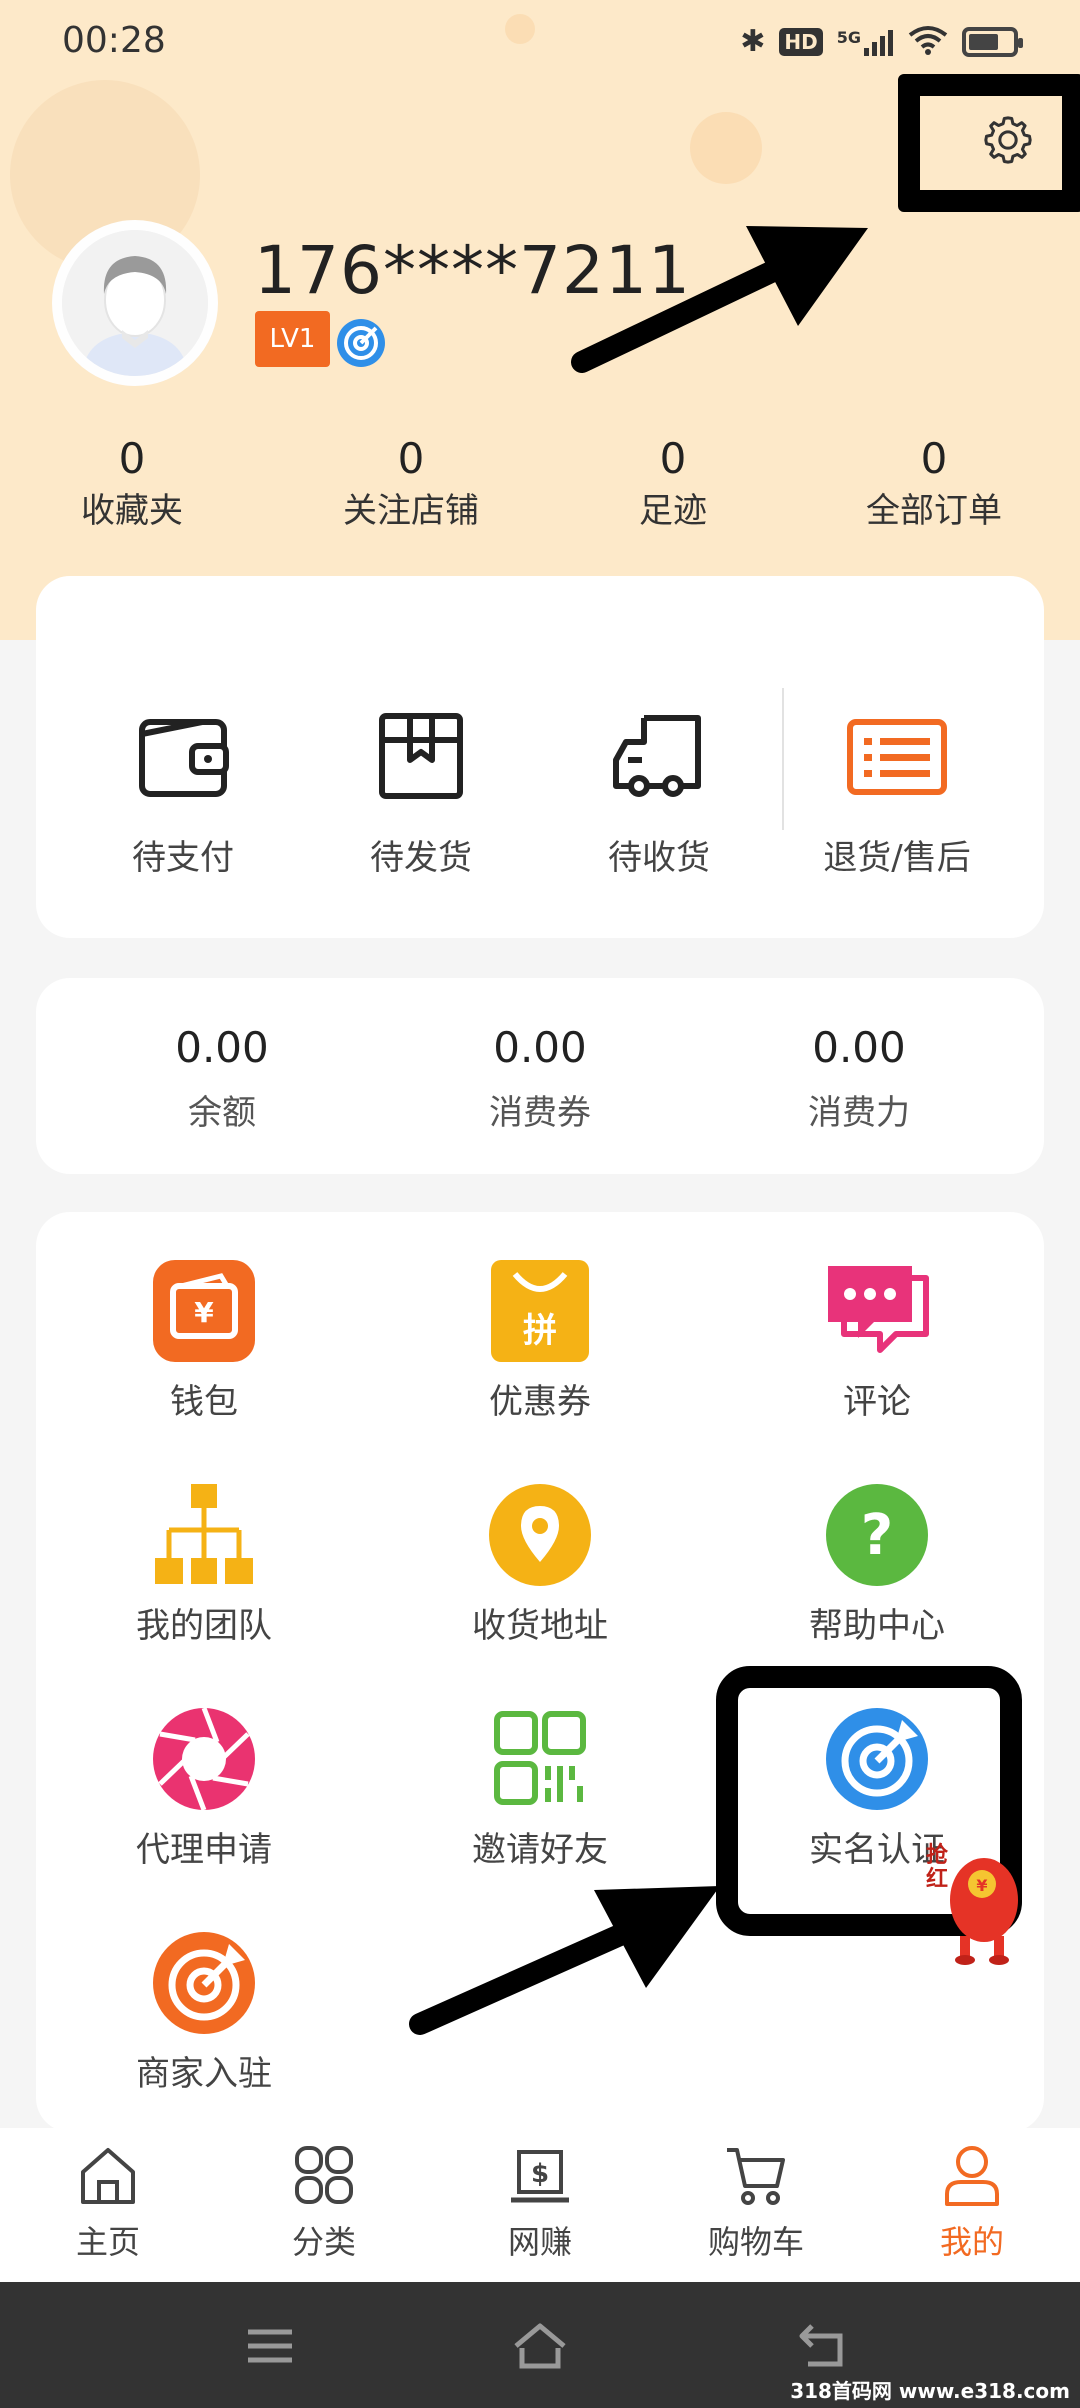 This screenshot has width=1080, height=2408. Describe the element at coordinates (877, 1402) in the screenshot. I see `menu-label: 评论` at that location.